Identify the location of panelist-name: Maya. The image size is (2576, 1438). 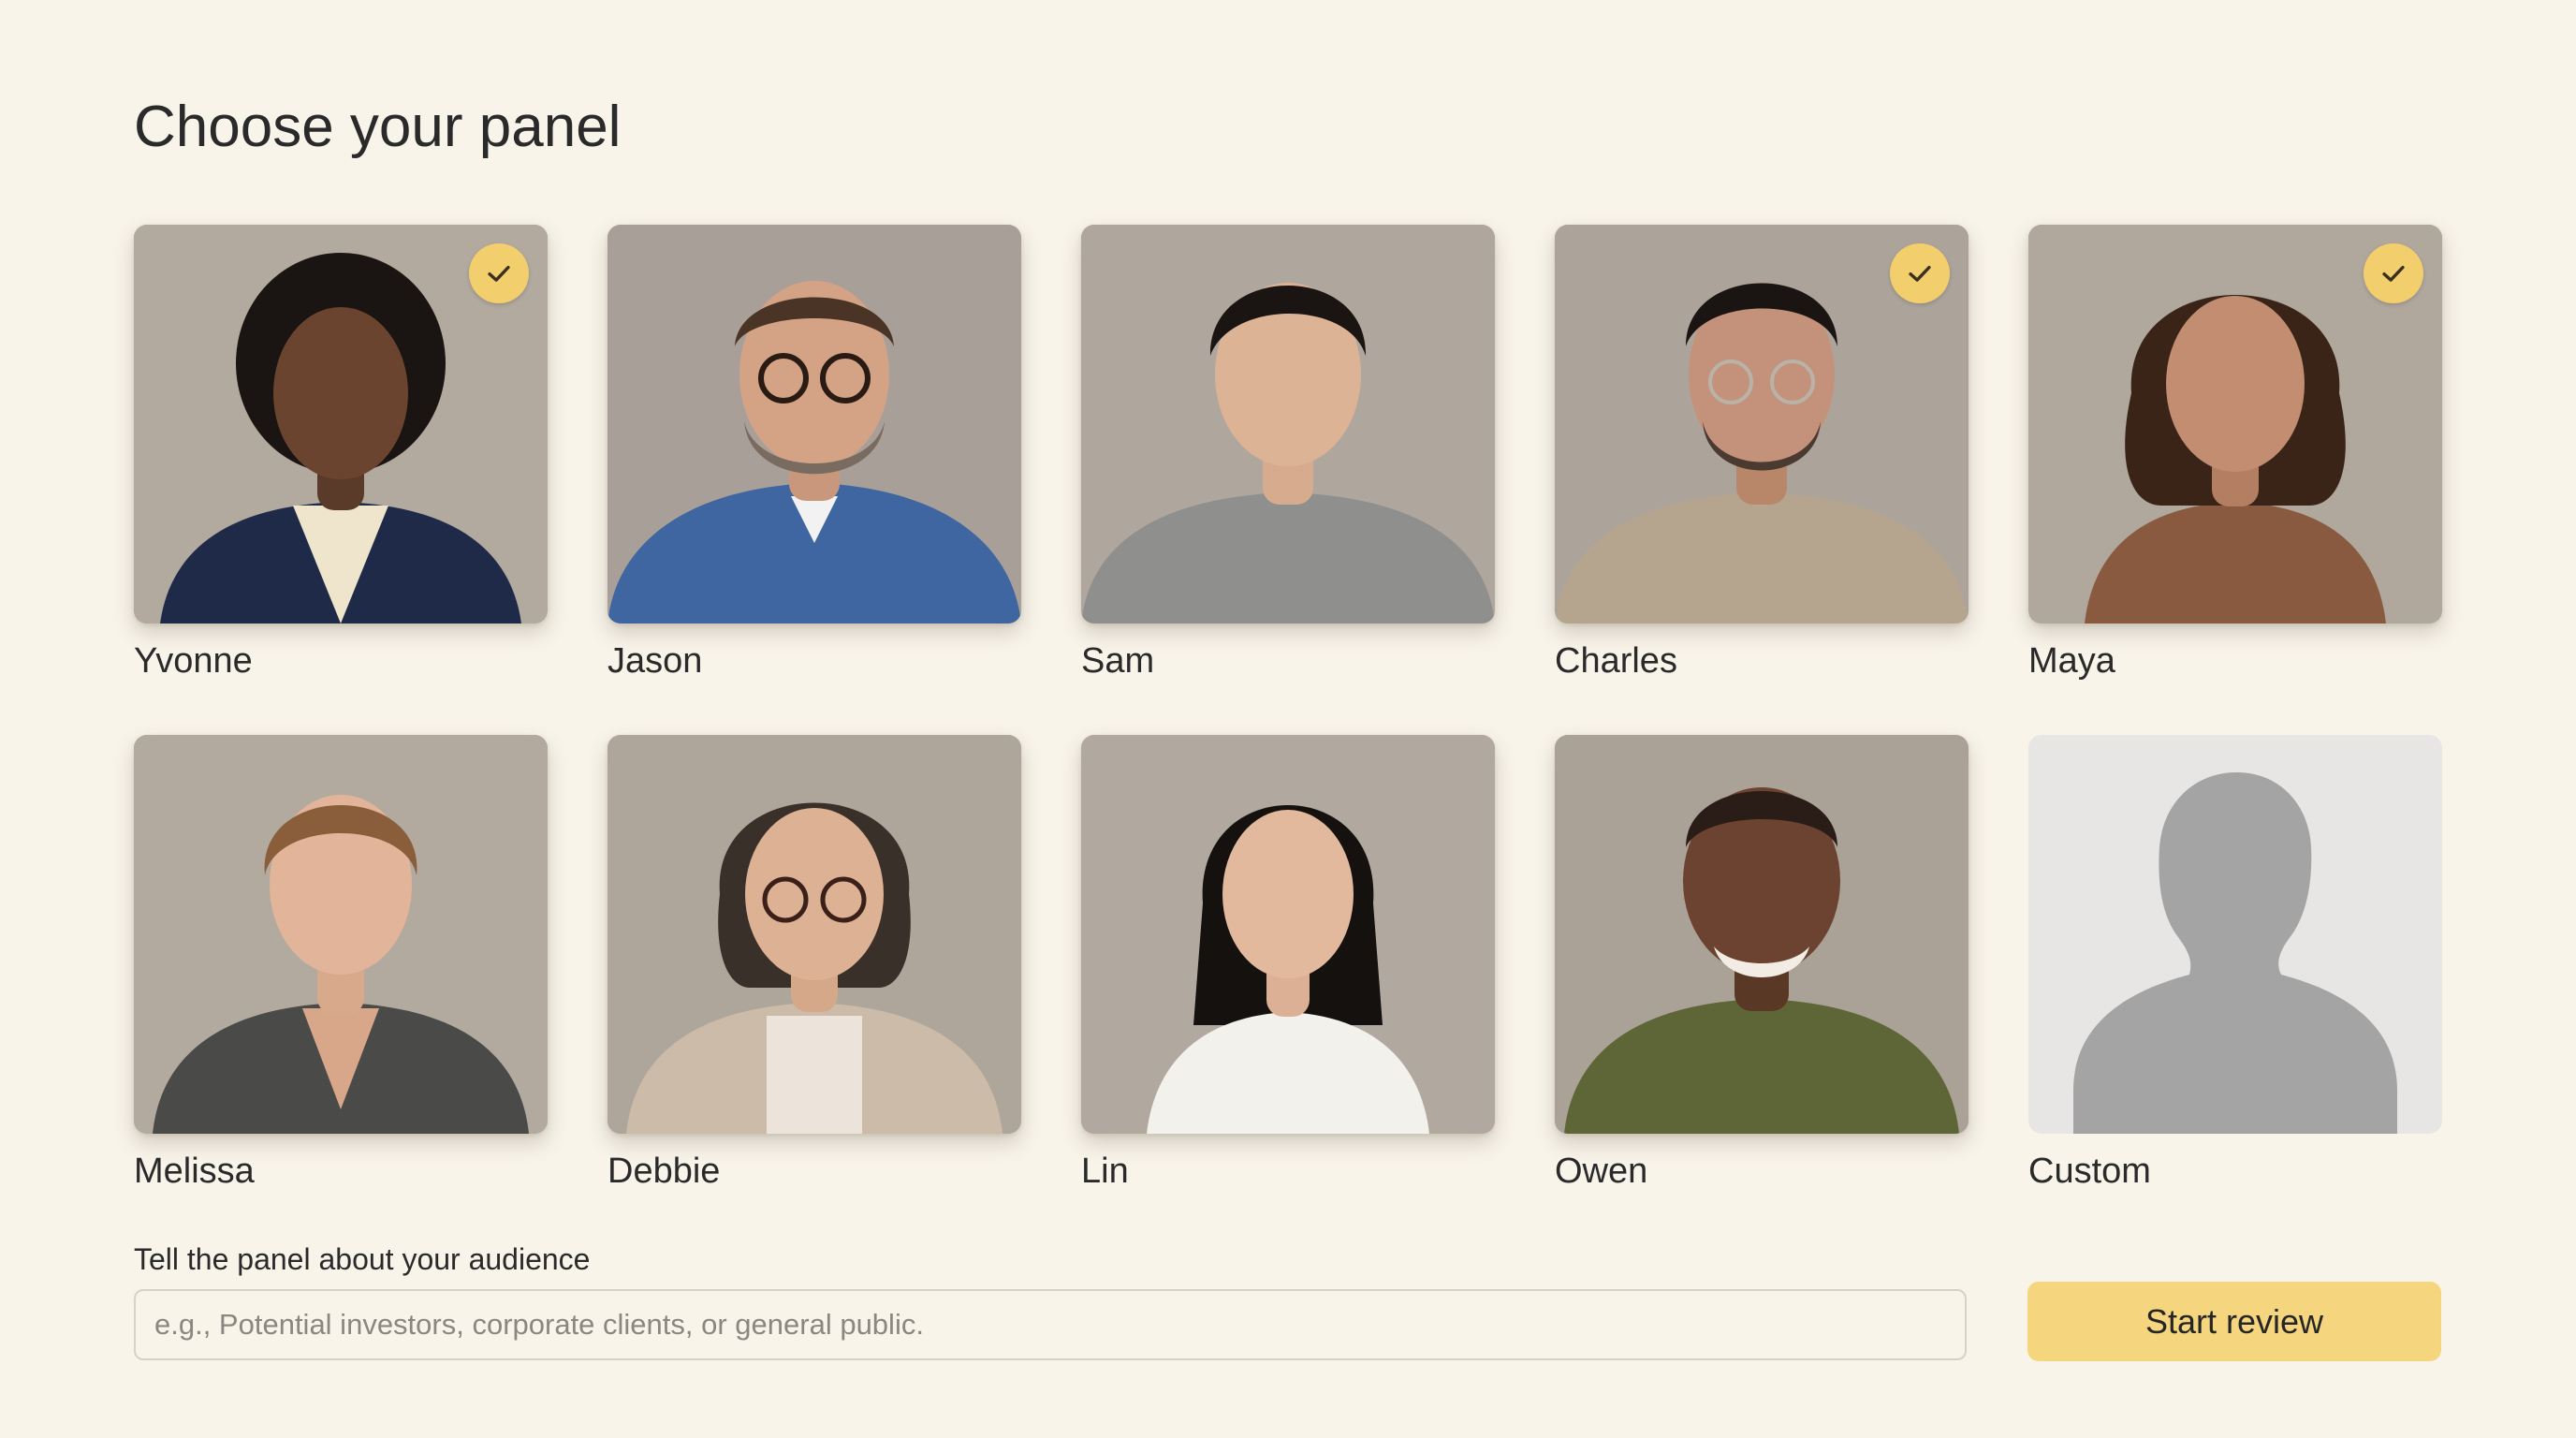
(2071, 661).